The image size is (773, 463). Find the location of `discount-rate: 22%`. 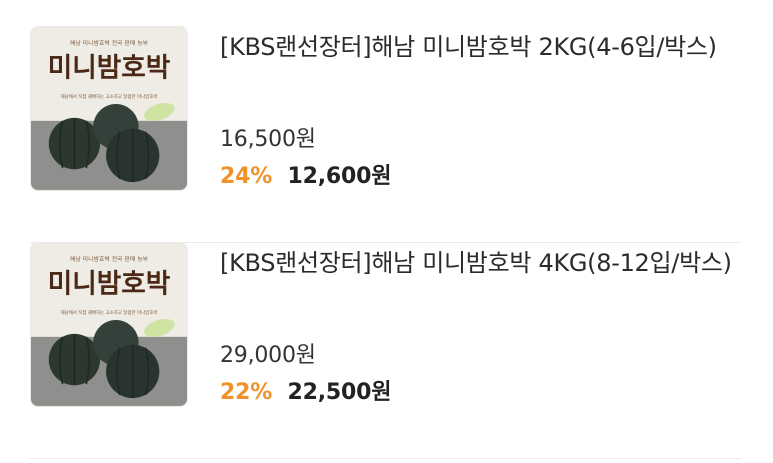

discount-rate: 22% is located at coordinates (246, 392).